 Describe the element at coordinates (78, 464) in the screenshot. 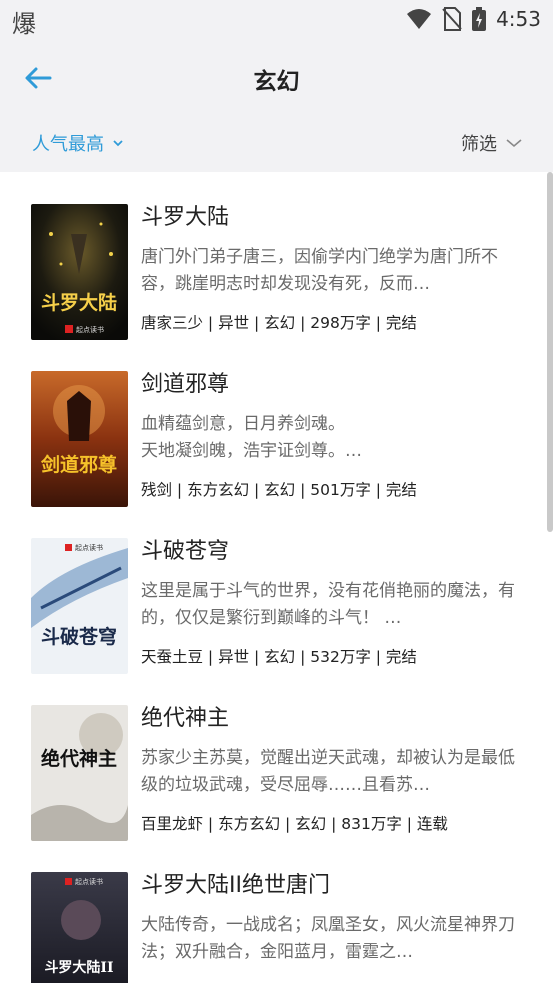

I see `cover-title: 剑道邪尊` at that location.